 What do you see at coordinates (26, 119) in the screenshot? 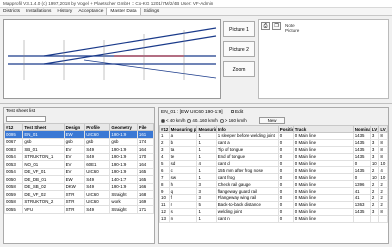
I see `sheet-search-input` at bounding box center [26, 119].